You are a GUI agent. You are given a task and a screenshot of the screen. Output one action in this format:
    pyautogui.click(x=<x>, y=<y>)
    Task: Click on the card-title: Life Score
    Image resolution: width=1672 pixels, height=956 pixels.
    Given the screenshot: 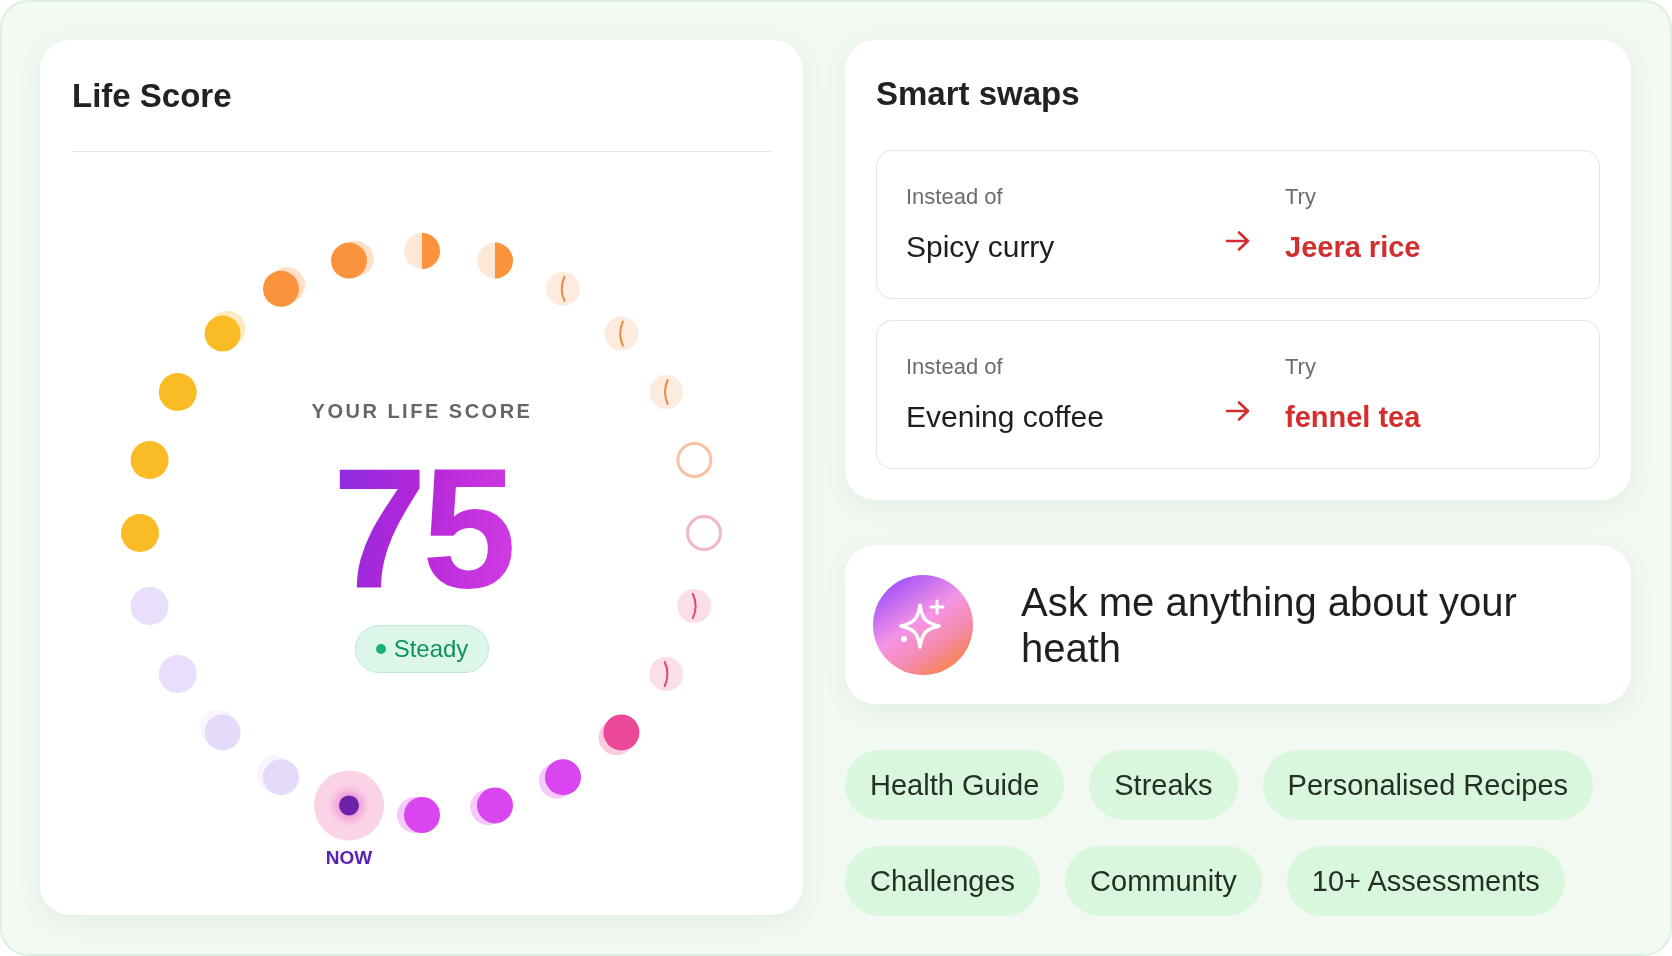 What is the action you would take?
    pyautogui.click(x=152, y=96)
    